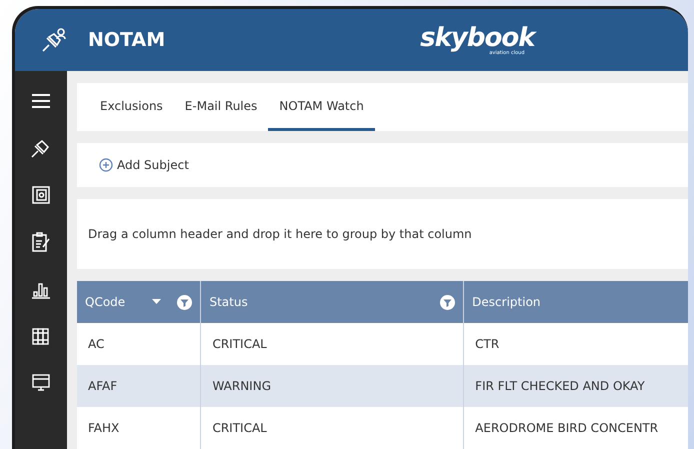 Image resolution: width=694 pixels, height=449 pixels. I want to click on skybook-logo: skybook, so click(477, 37).